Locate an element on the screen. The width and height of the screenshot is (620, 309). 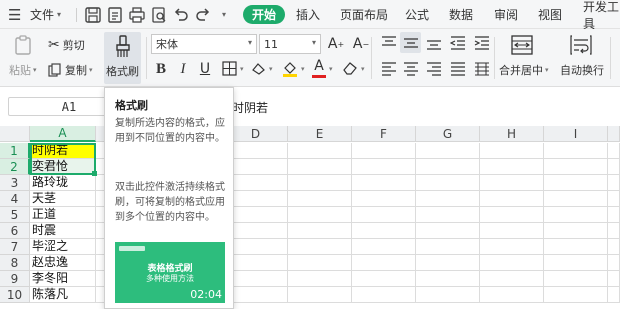
font-color-icon: A is located at coordinates (319, 66).